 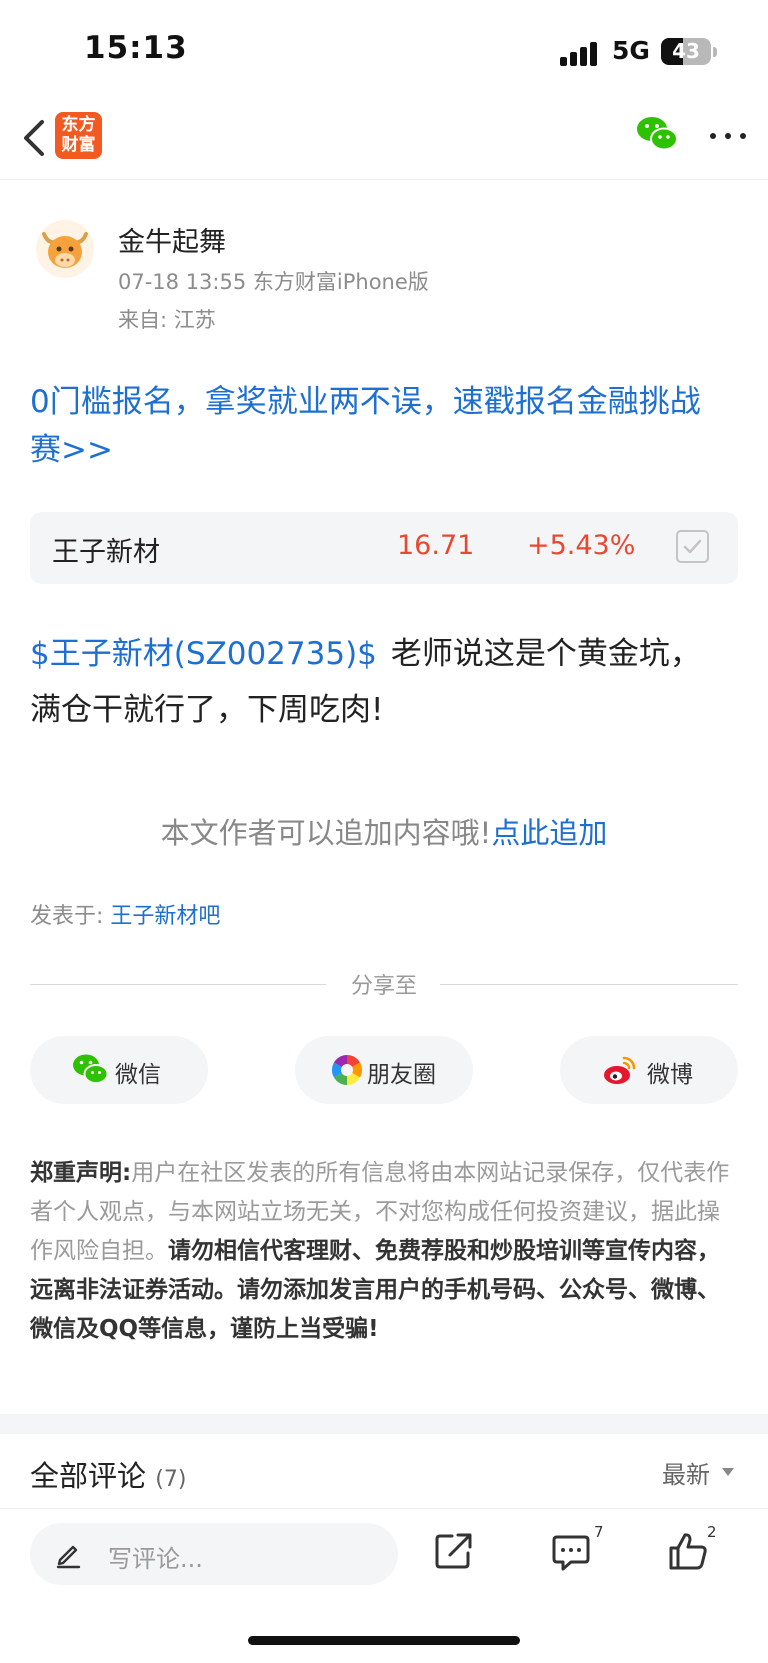 I want to click on like-count-badge: 2, so click(x=712, y=1532).